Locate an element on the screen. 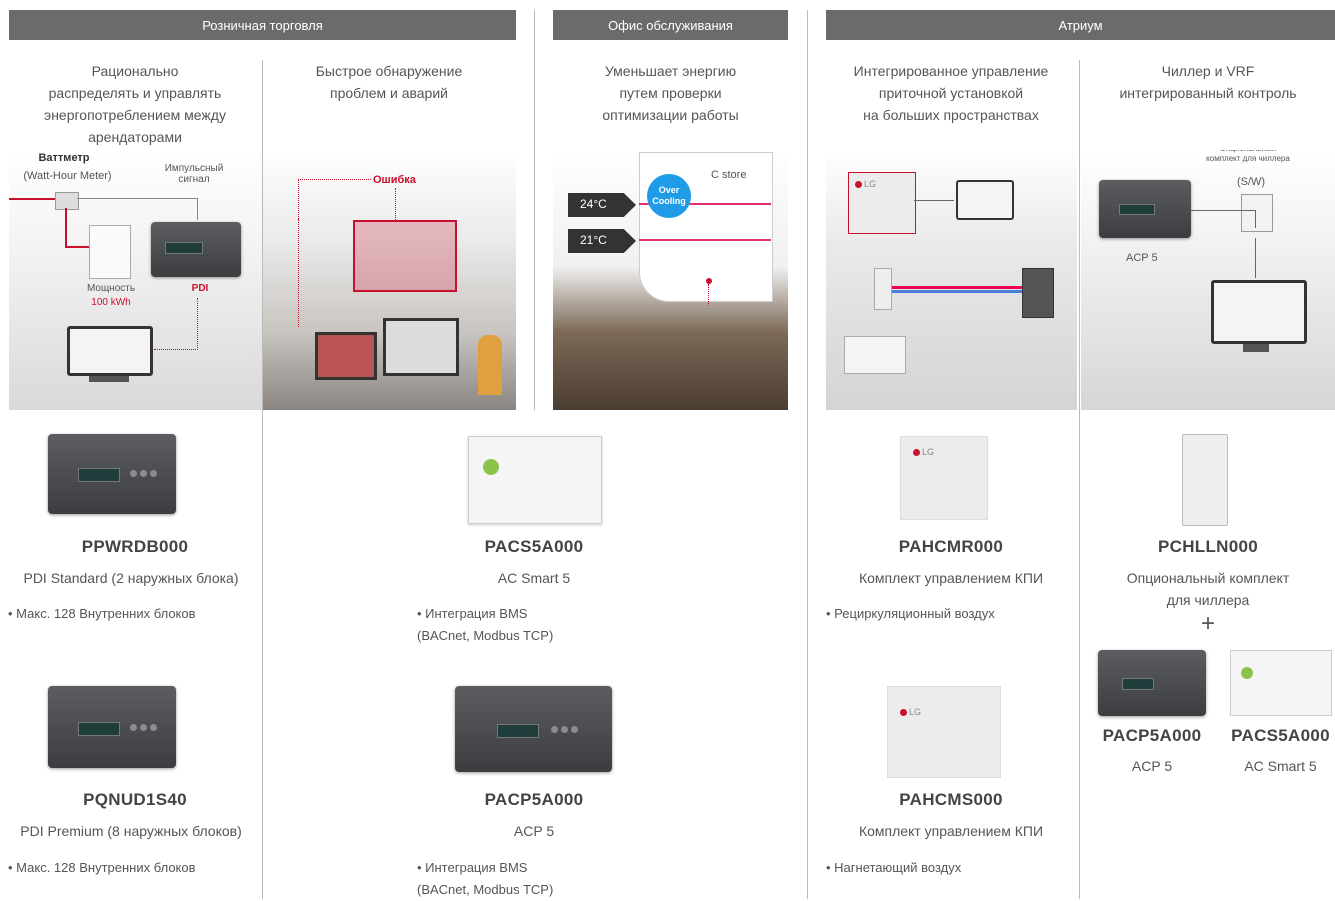  option-kit-label: Опциональный комплект для чиллера is located at coordinates (1248, 156).